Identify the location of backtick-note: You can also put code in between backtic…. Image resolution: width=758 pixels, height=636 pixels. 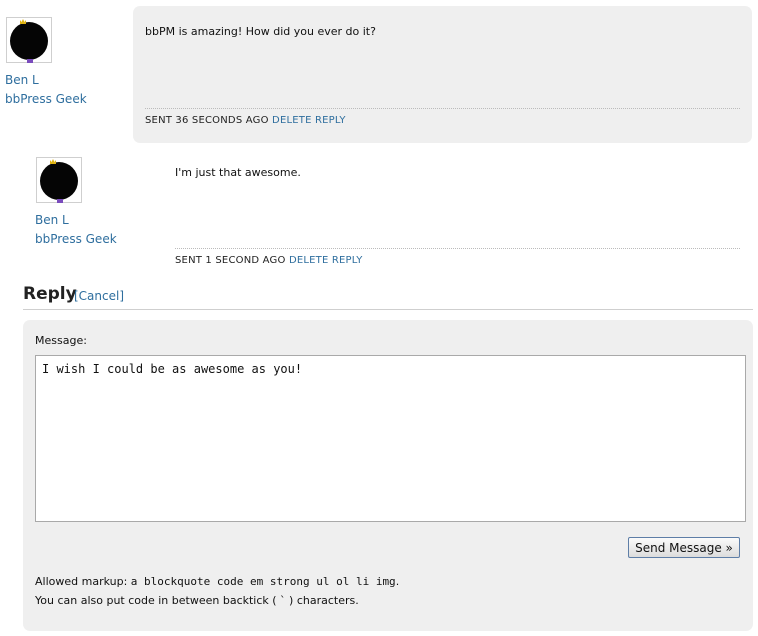
(197, 600).